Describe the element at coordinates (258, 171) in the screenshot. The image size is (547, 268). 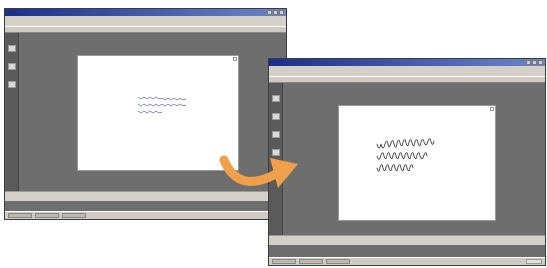
I see `curved-arrow-icon` at that location.